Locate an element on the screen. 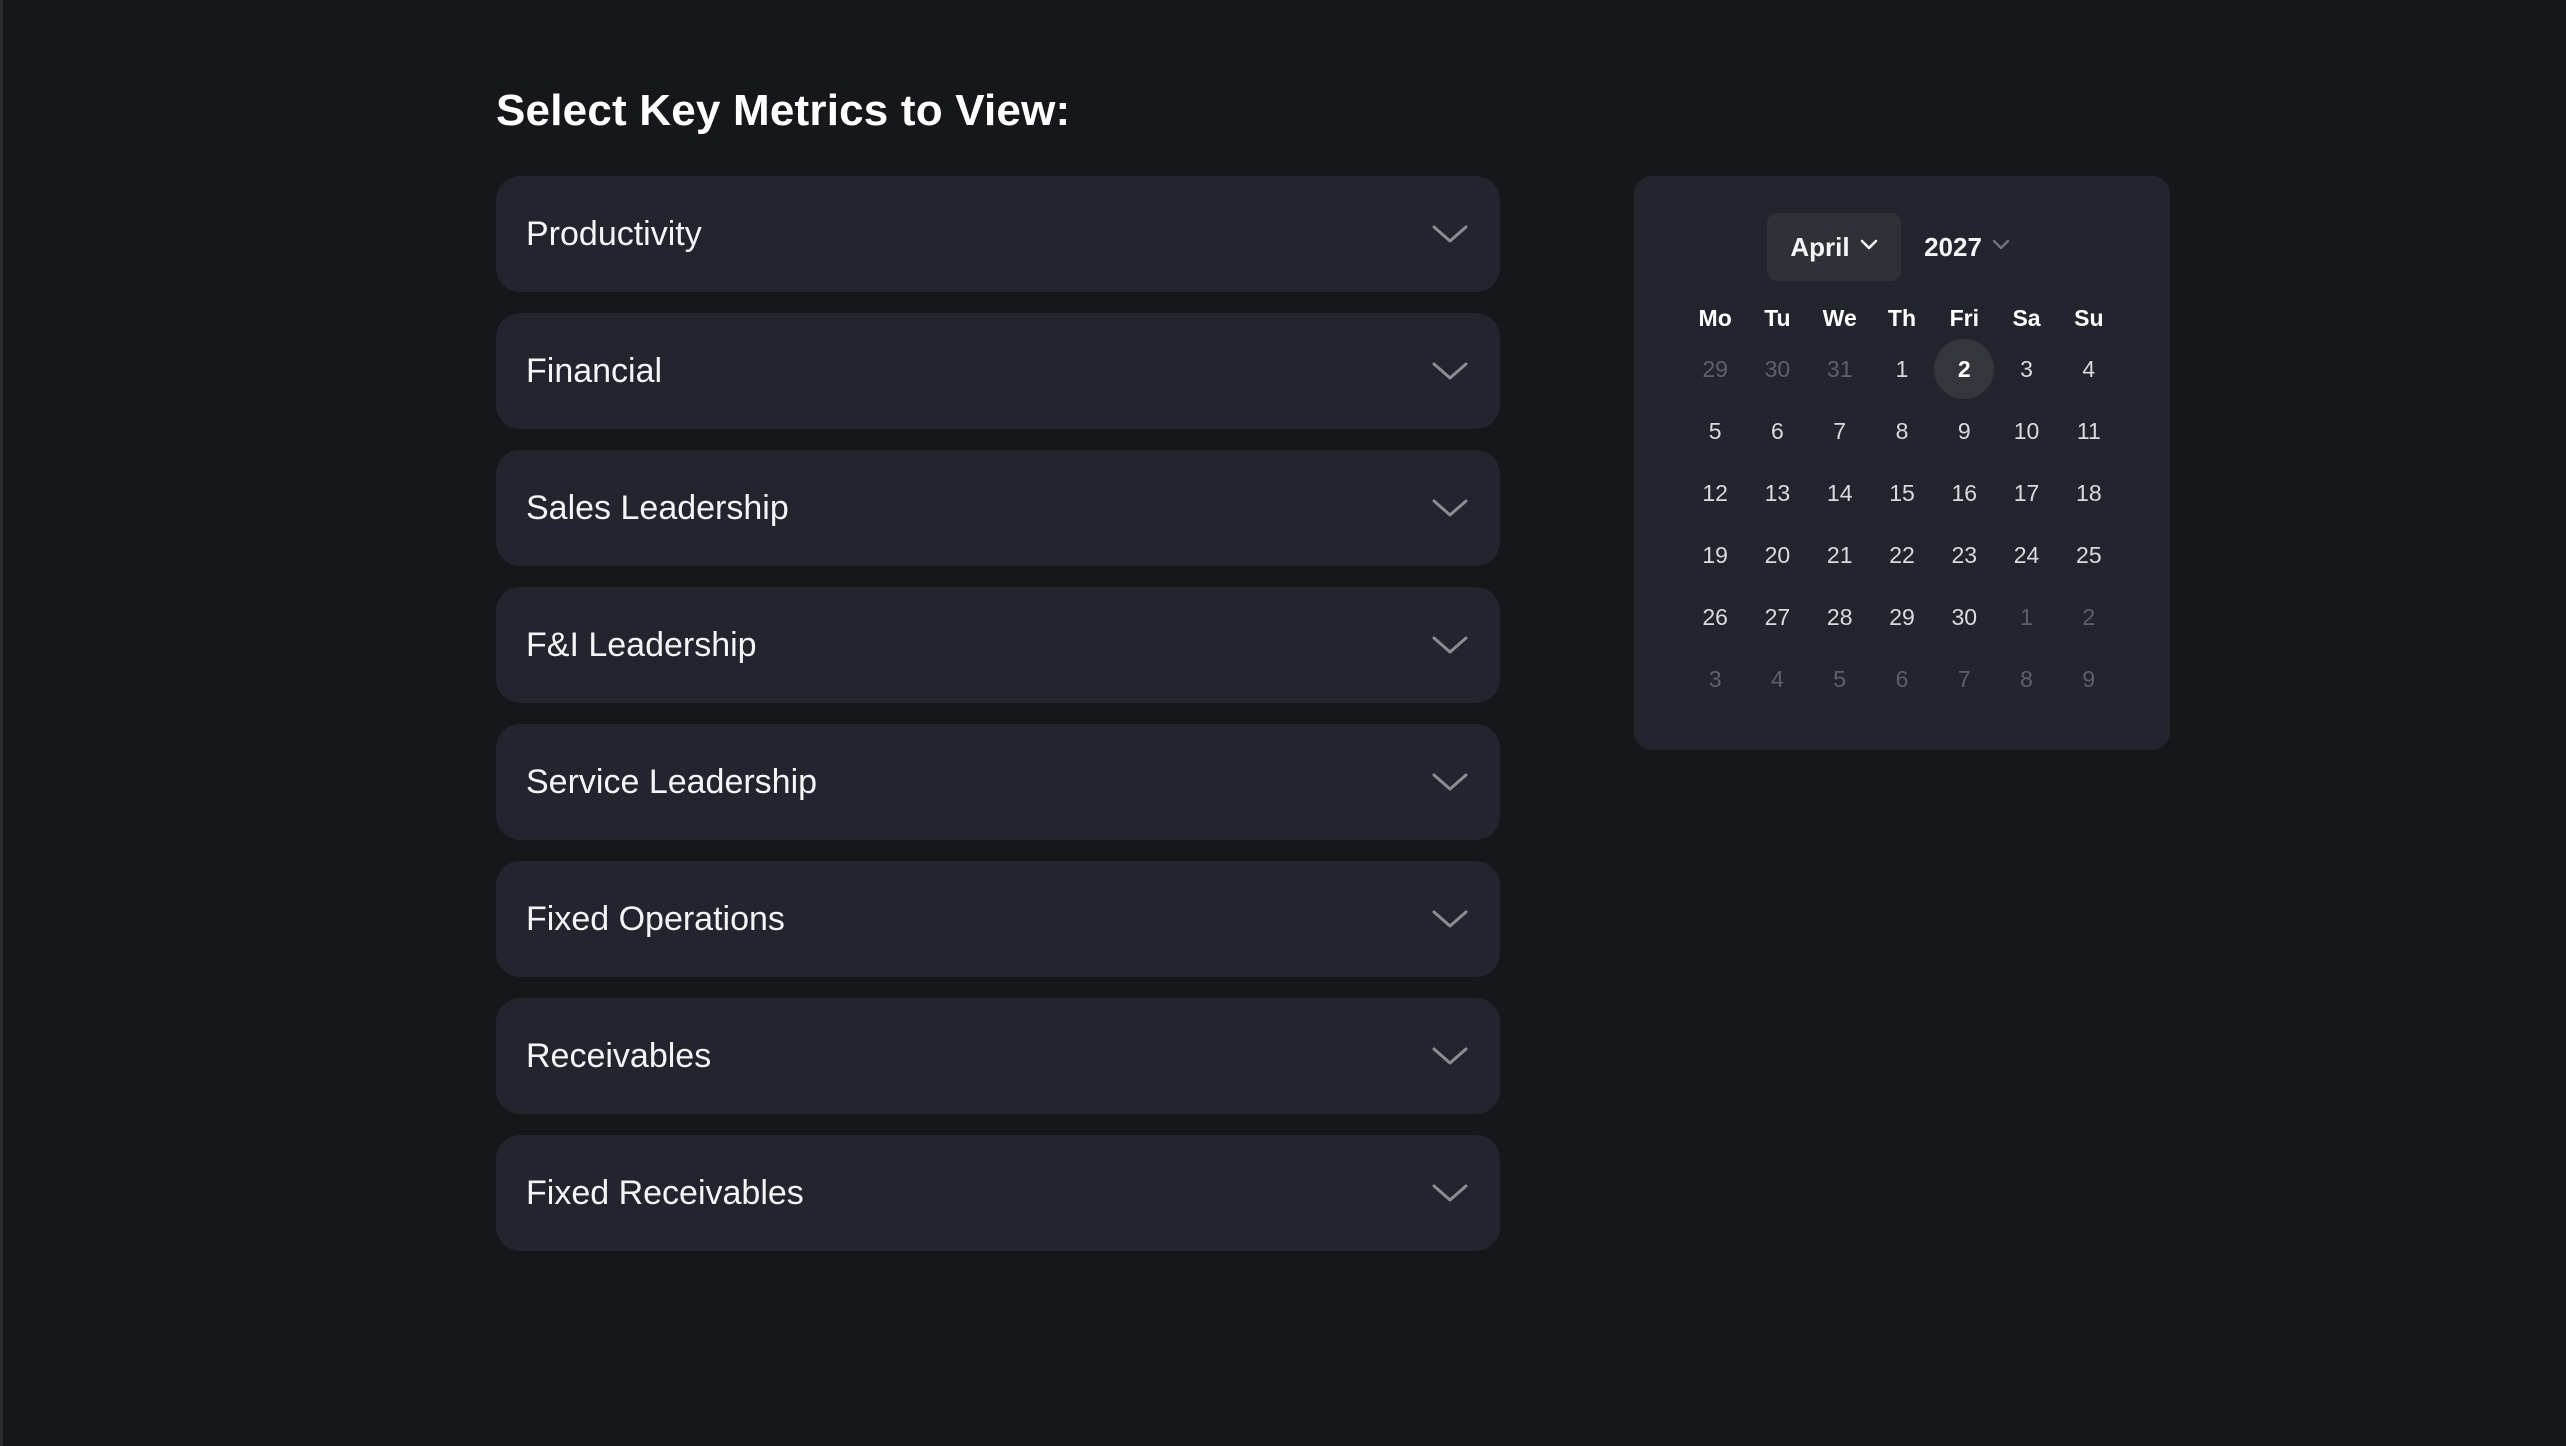  window-edge is located at coordinates (1, 723).